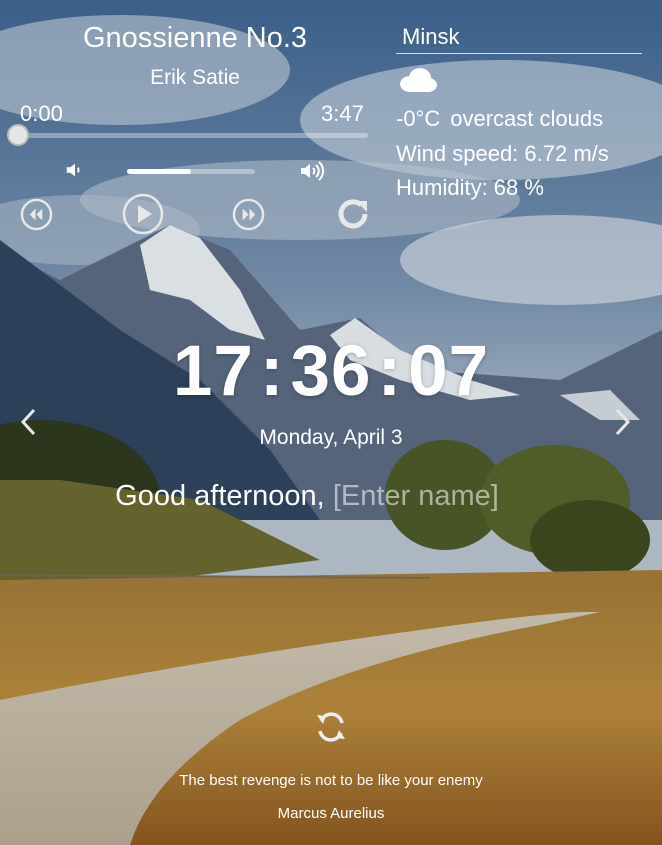 This screenshot has width=662, height=845. What do you see at coordinates (195, 38) in the screenshot?
I see `track-title: Gnossienne No.3` at bounding box center [195, 38].